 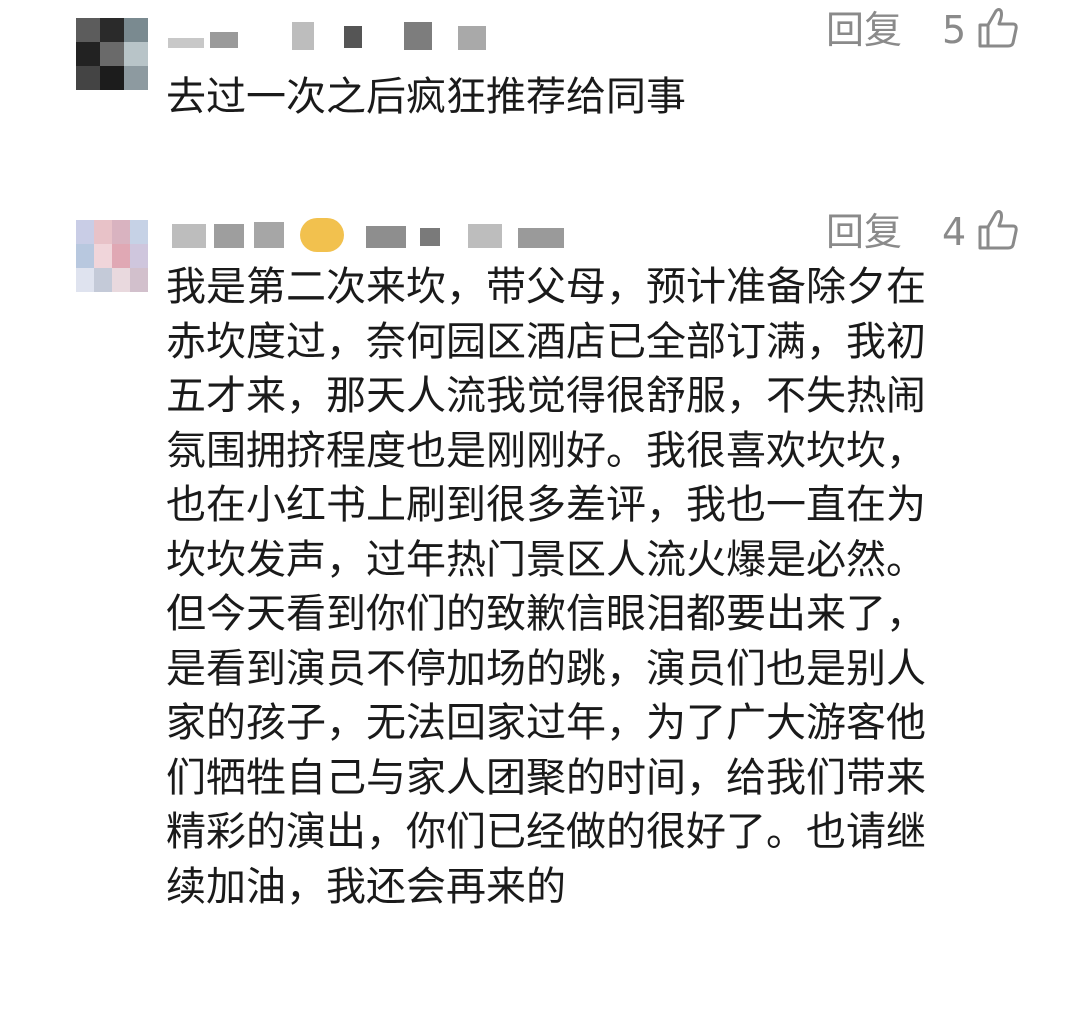 What do you see at coordinates (954, 232) in the screenshot?
I see `like-count: 4` at bounding box center [954, 232].